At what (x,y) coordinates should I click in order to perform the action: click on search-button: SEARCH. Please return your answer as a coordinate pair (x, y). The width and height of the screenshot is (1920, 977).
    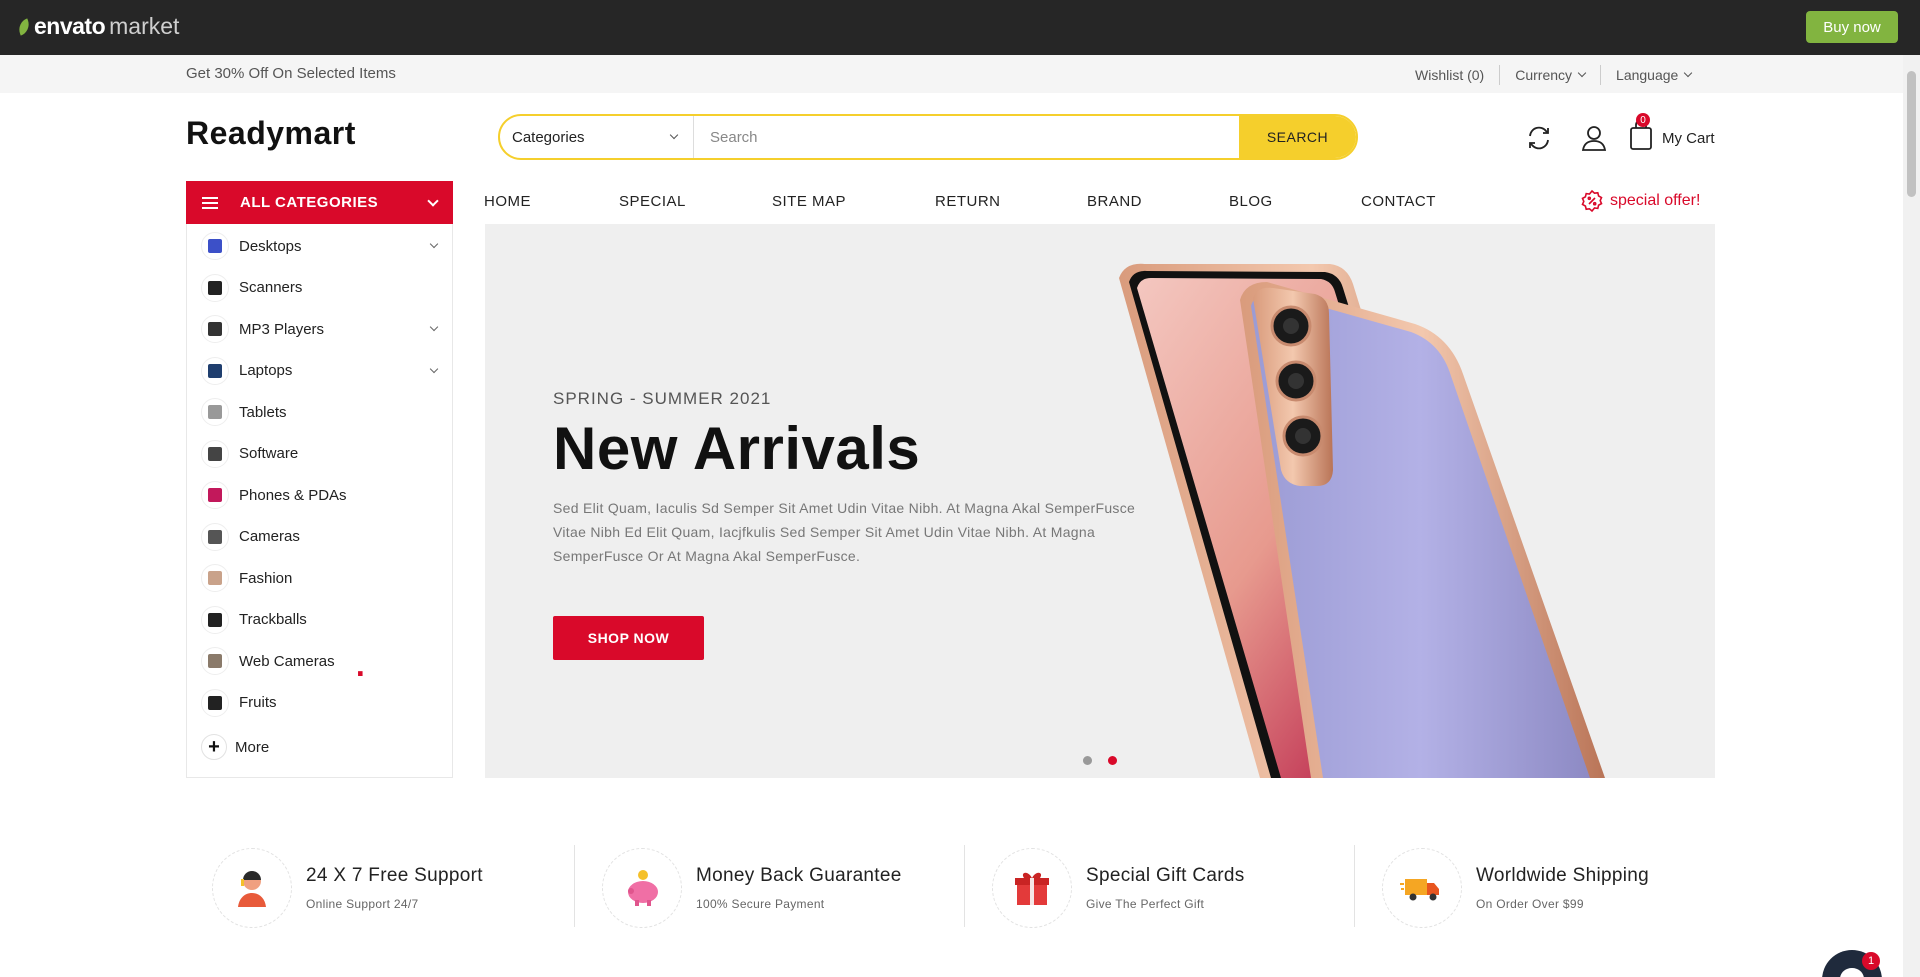
    Looking at the image, I should click on (1297, 137).